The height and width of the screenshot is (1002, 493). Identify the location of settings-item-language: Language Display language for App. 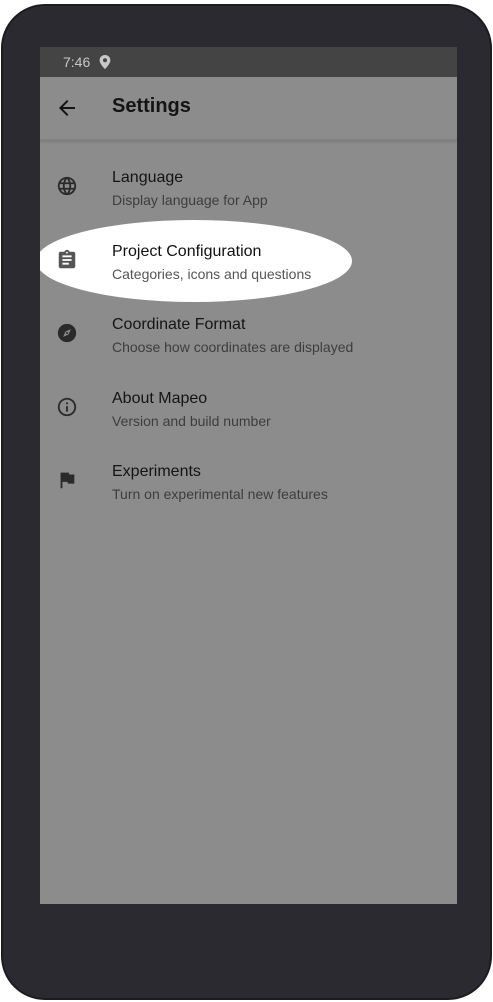
(248, 178).